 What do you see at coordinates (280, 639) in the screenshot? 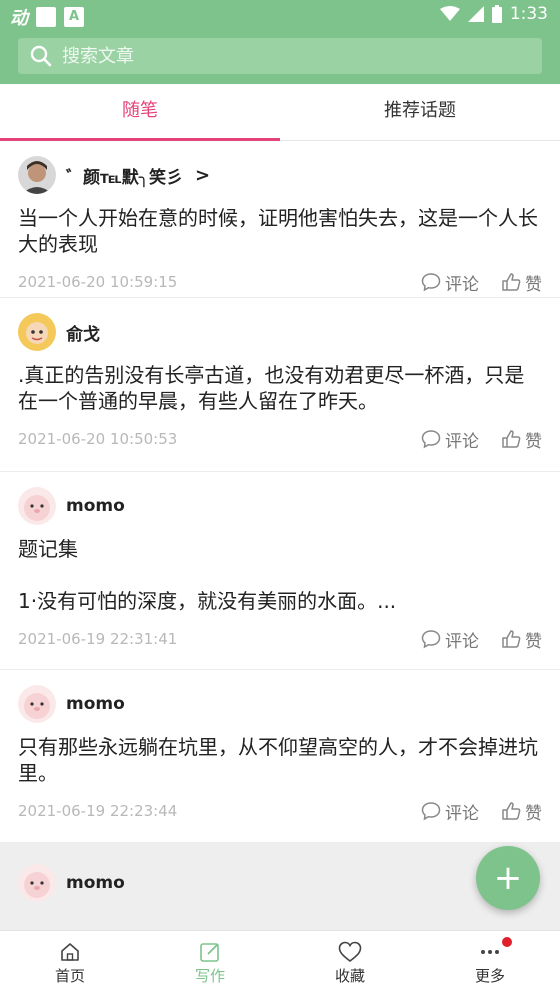
I see `post-meta: 2021-06-19 22:31:41 评论 赞` at bounding box center [280, 639].